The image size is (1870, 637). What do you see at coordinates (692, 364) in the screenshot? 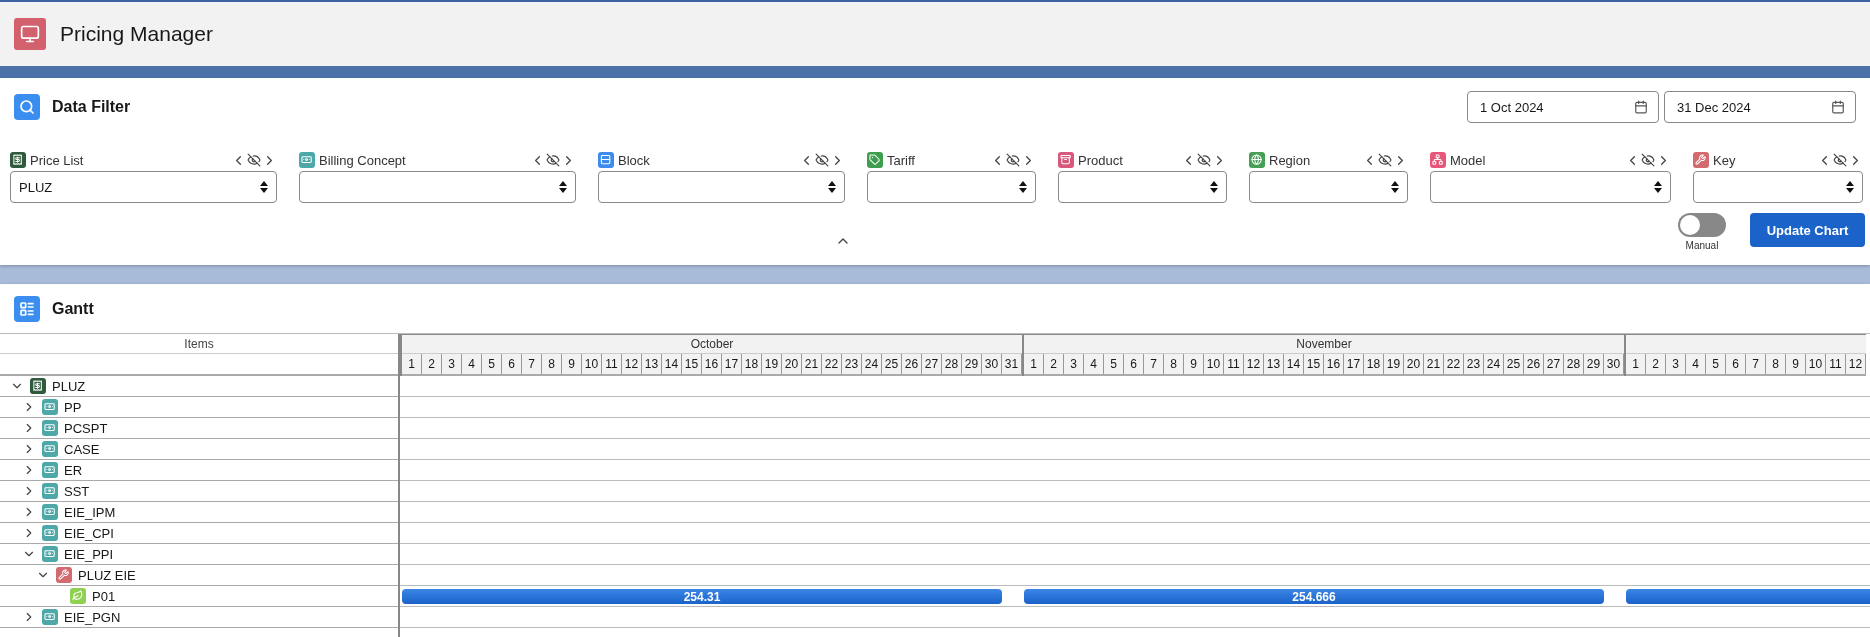
I see `day-cell: 15` at bounding box center [692, 364].